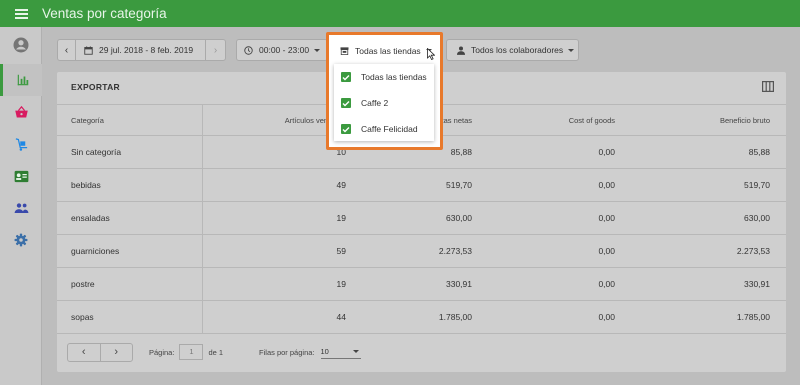 This screenshot has width=800, height=385. Describe the element at coordinates (757, 218) in the screenshot. I see `gross-profit-cell: 630,00` at that location.